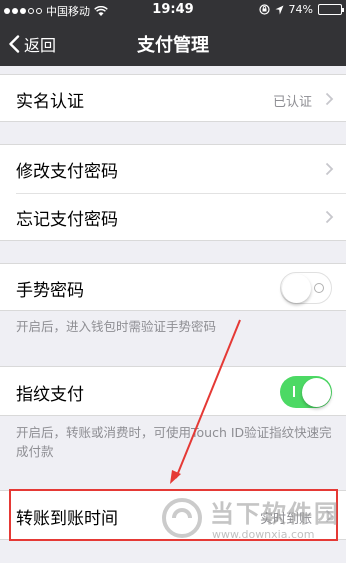 The image size is (346, 563). What do you see at coordinates (173, 217) in the screenshot?
I see `forgot-password-cell: 忘记支付密码` at bounding box center [173, 217].